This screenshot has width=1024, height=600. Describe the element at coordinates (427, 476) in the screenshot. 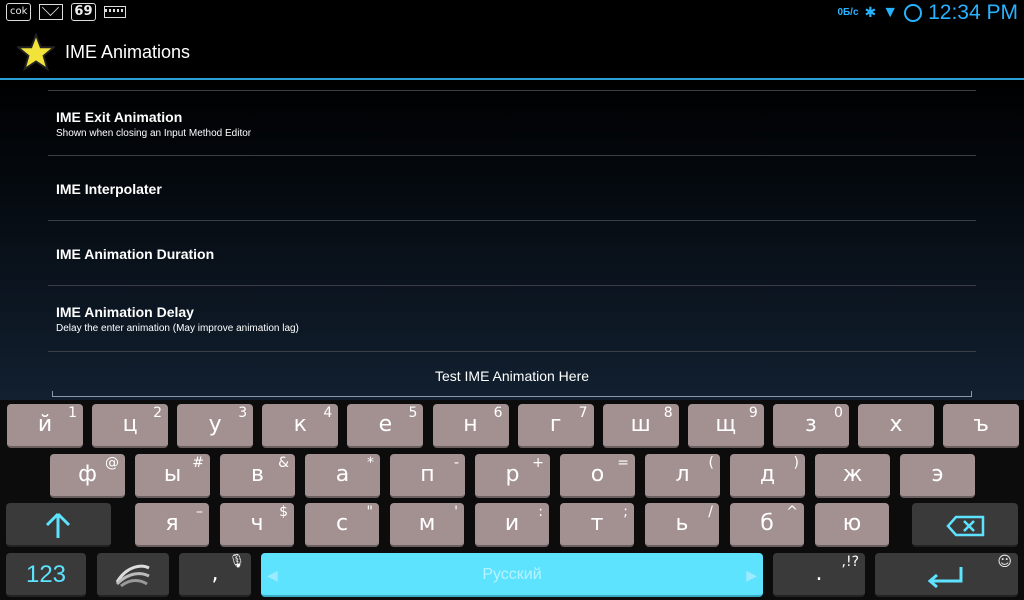

I see `key-5: п-` at that location.